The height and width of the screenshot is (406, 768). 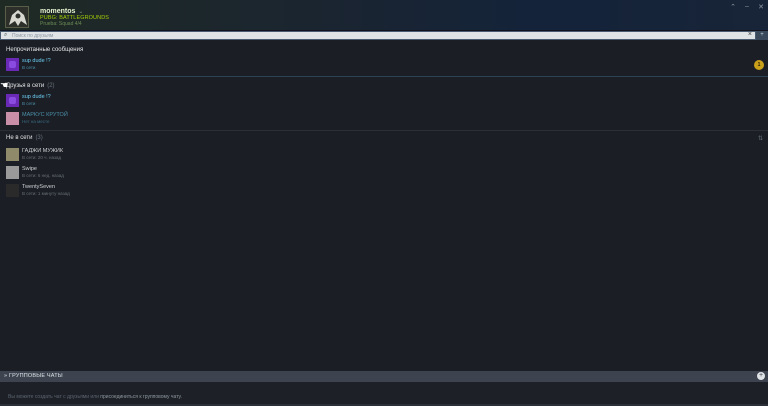 What do you see at coordinates (376, 155) in the screenshot?
I see `friend-item: ГАДЖИ МУЖИК В сети: 20 ч. назад` at bounding box center [376, 155].